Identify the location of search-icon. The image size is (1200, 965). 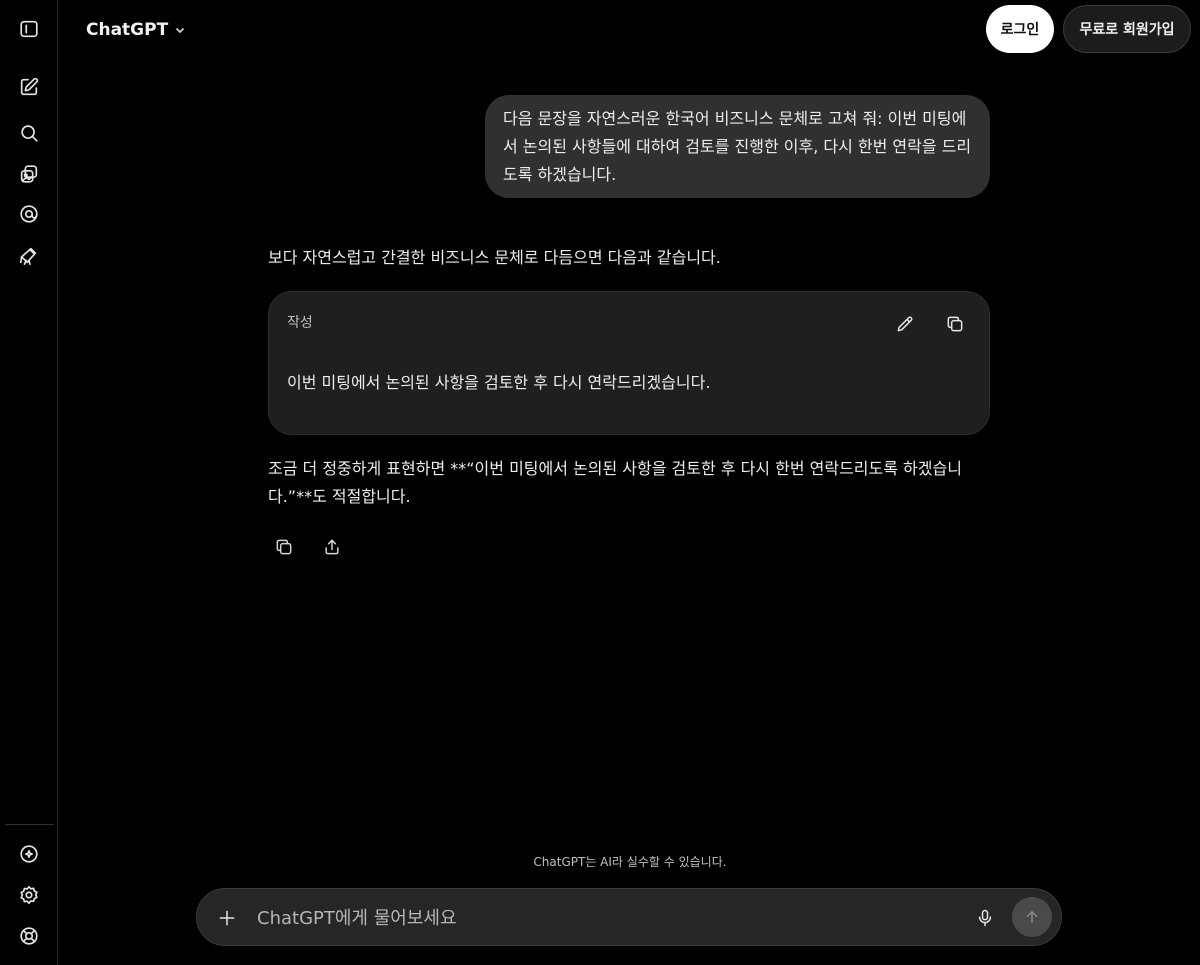
(29, 133).